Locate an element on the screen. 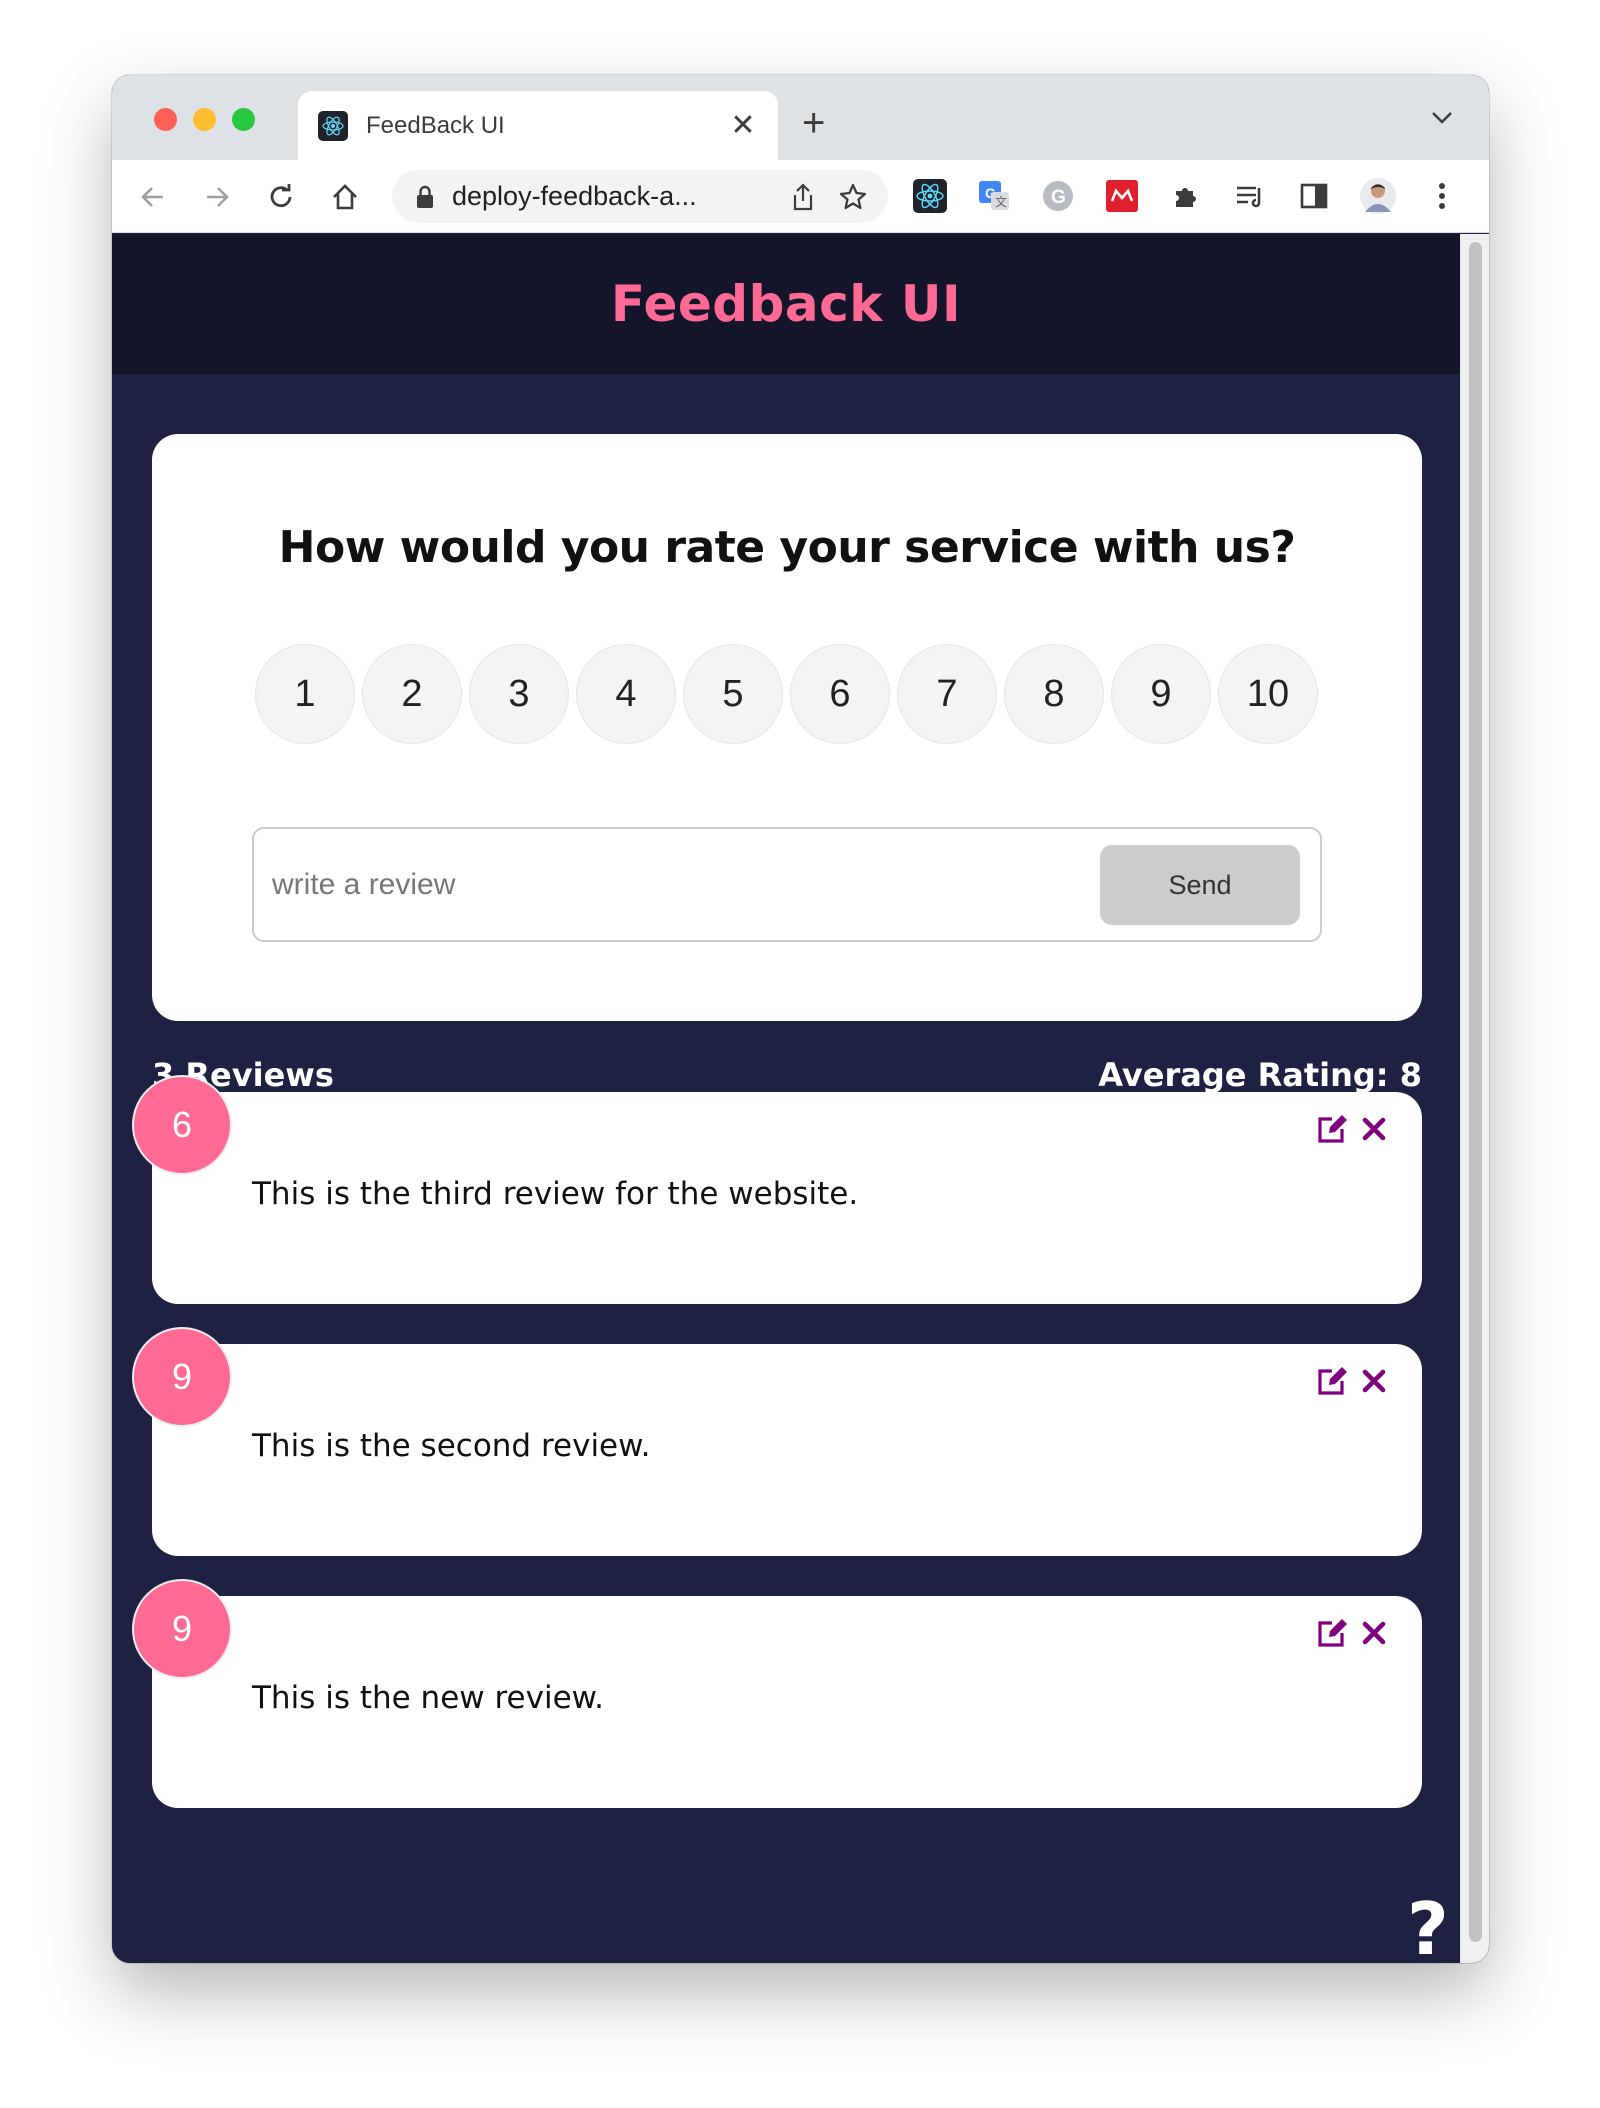 Image resolution: width=1600 pixels, height=2108 pixels. browser-toolbar: deploy-feedback-a... G文 G is located at coordinates (800, 196).